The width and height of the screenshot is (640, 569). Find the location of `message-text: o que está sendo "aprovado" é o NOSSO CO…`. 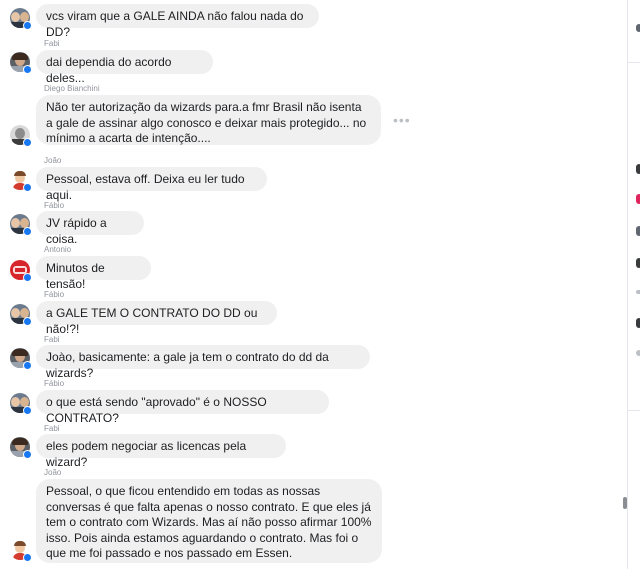

message-text: o que está sendo "aprovado" é o NOSSO CO… is located at coordinates (156, 410).